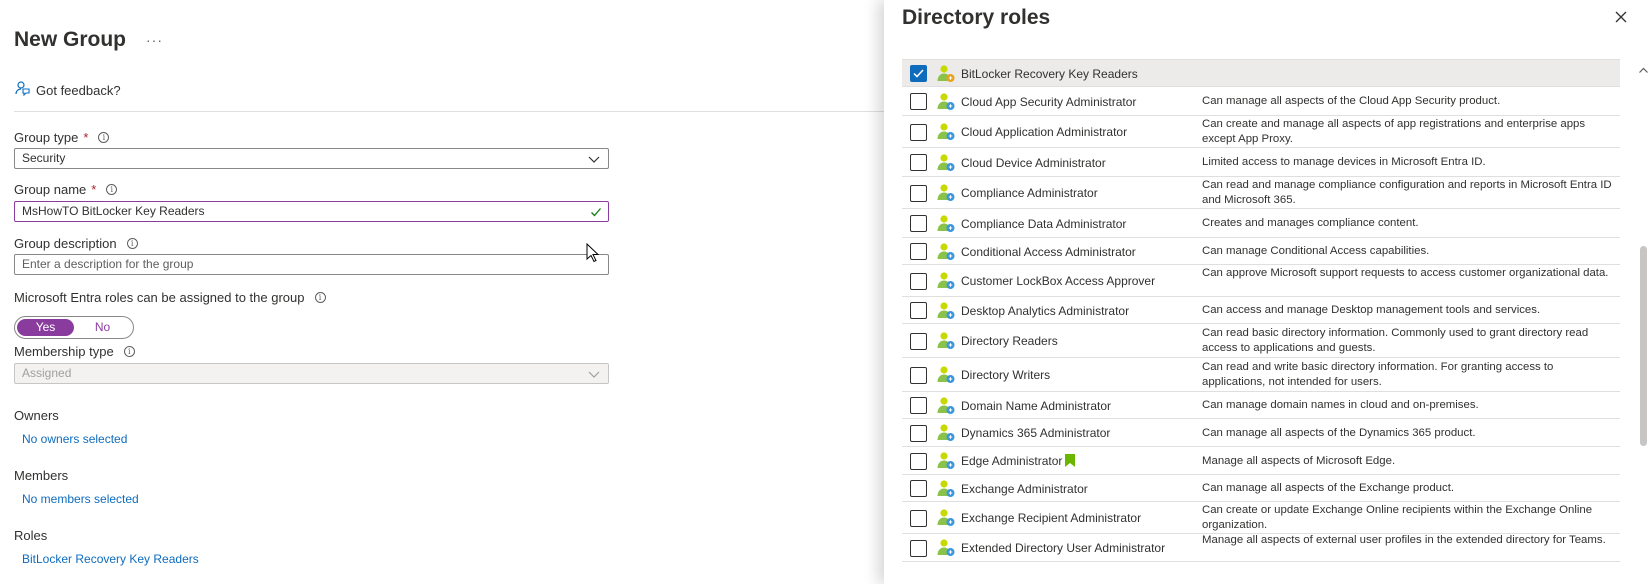  Describe the element at coordinates (65, 243) in the screenshot. I see `group-description-label-text: Group description` at that location.